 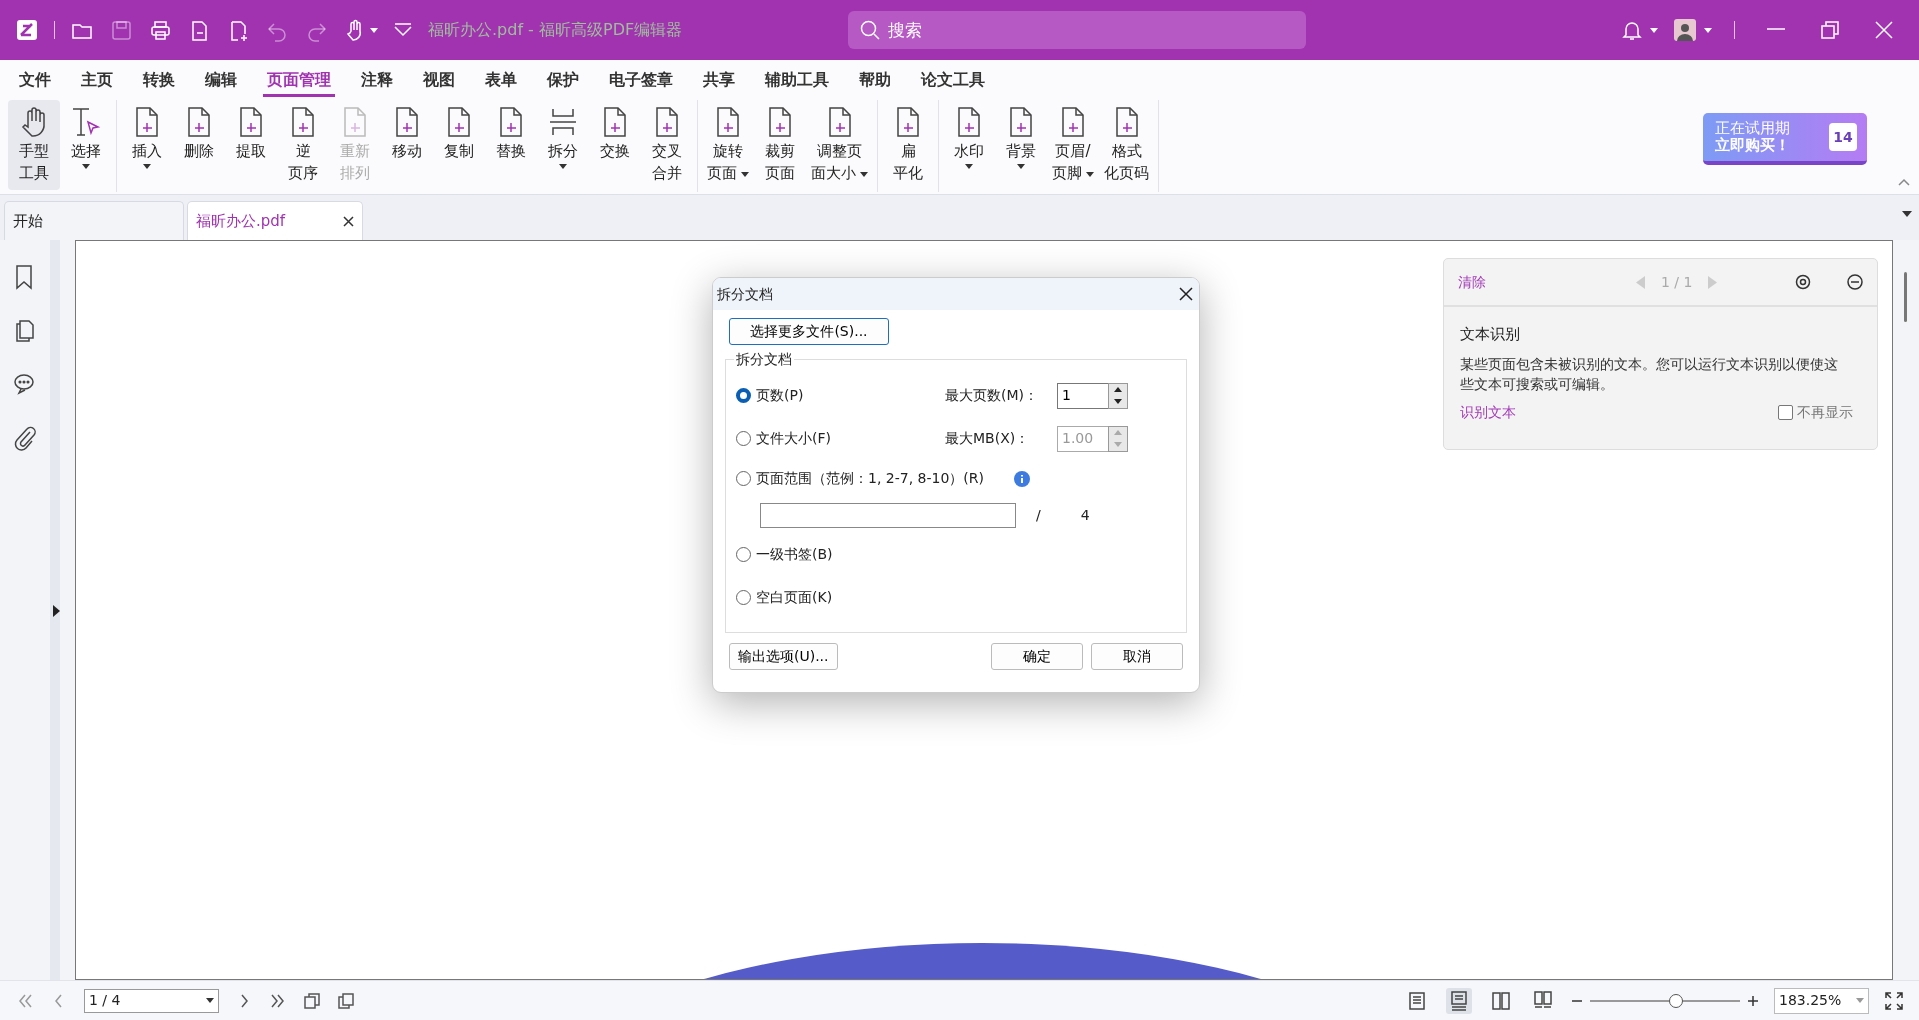 What do you see at coordinates (199, 145) in the screenshot?
I see `ribbon-button: 删除` at bounding box center [199, 145].